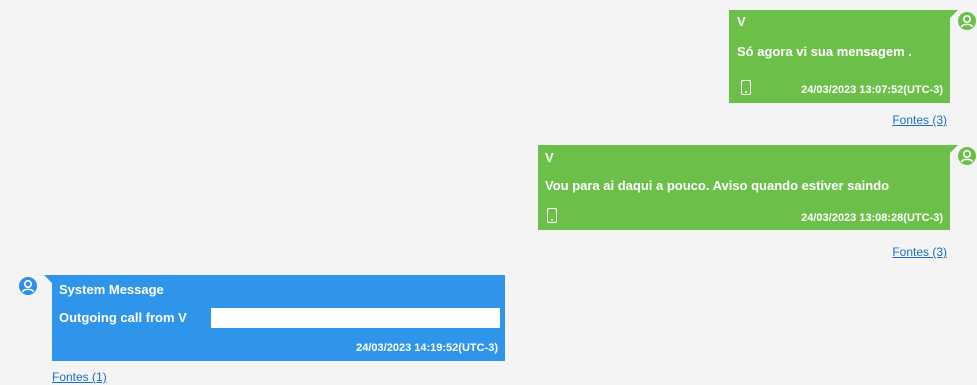 This screenshot has width=977, height=385. Describe the element at coordinates (824, 51) in the screenshot. I see `message-text: Só agora vi sua mensagem .` at that location.